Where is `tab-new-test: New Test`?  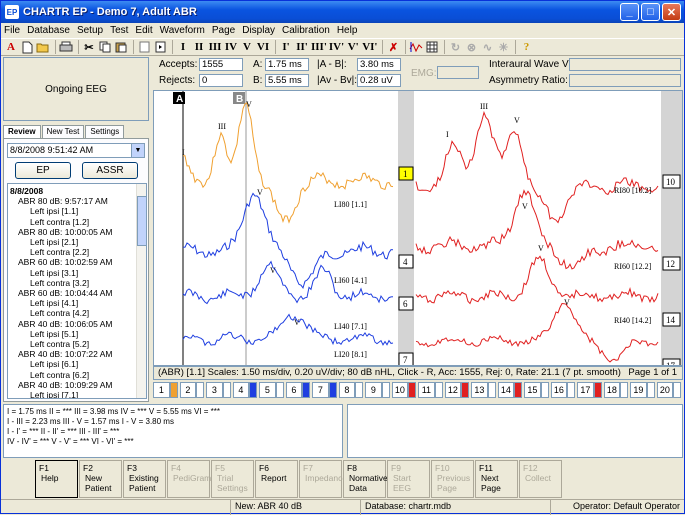
tab-new-test: New Test is located at coordinates (63, 132).